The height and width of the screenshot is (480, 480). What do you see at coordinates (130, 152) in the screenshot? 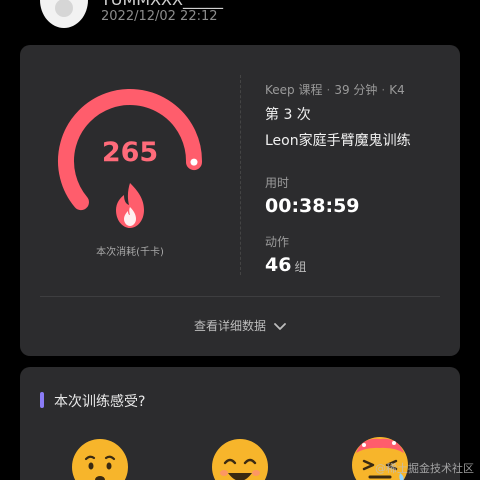
I see `calories-value: 265` at bounding box center [130, 152].